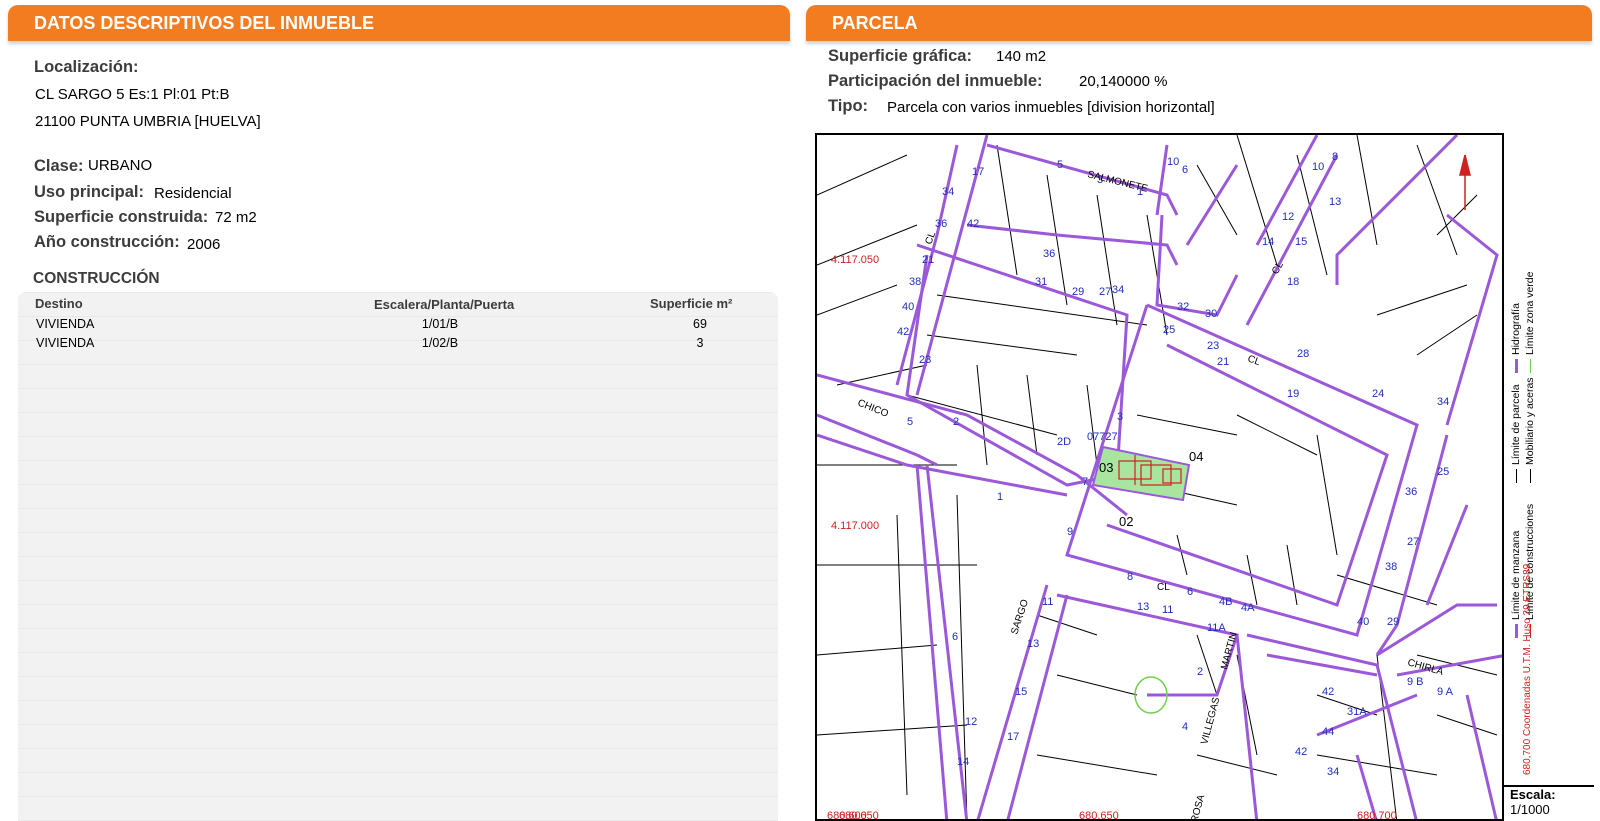 The image size is (1600, 821). I want to click on uso-label: Uso principal:, so click(89, 192).